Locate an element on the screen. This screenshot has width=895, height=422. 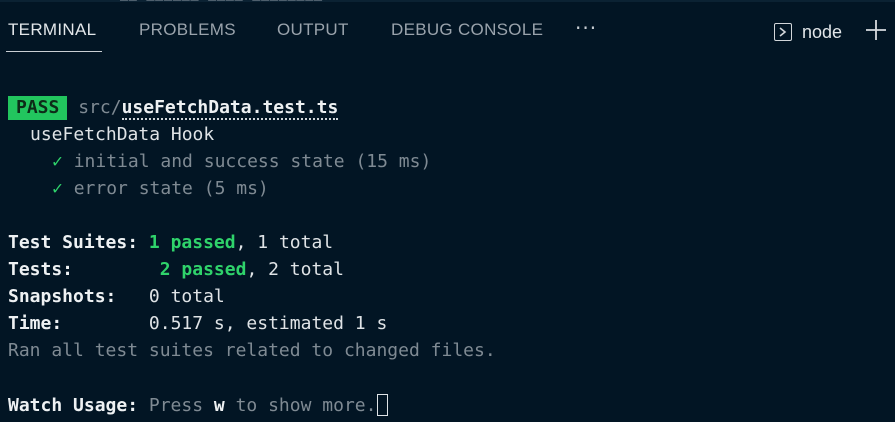
passed-count: 2 passed is located at coordinates (203, 269).